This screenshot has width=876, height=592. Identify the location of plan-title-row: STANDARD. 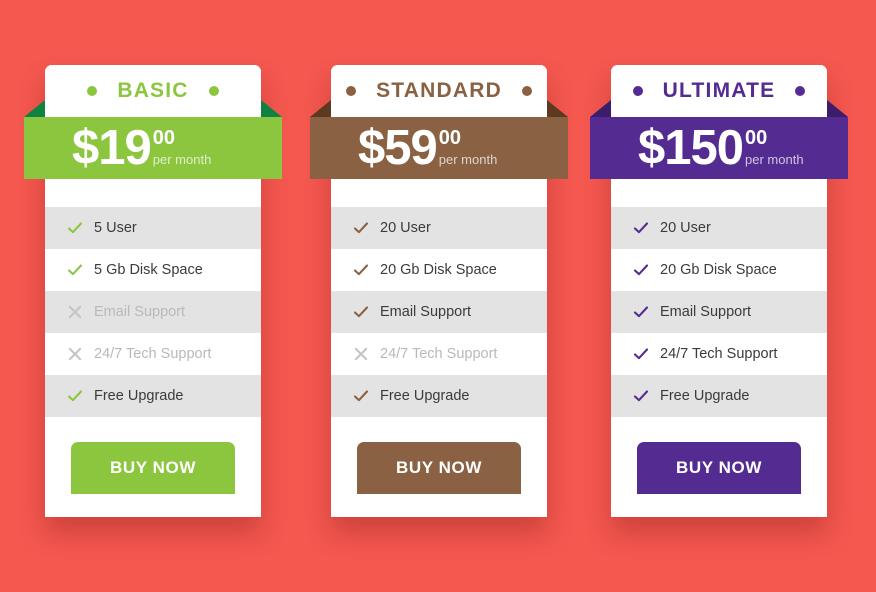
(439, 91).